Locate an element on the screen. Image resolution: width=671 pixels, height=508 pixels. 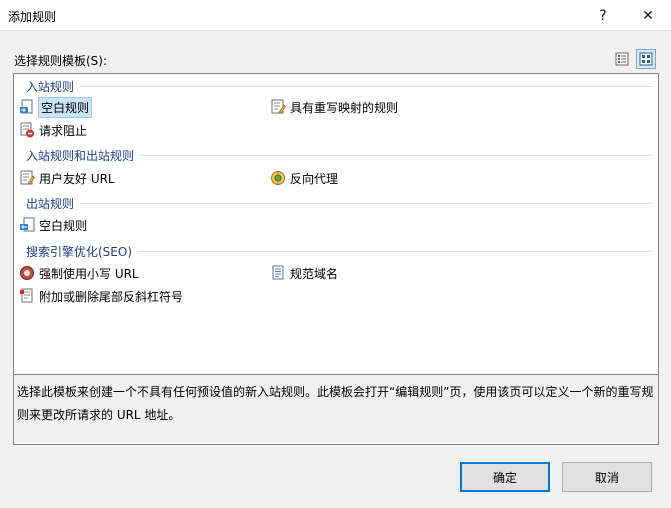
template-item-outbound-blank-rule: 空白规则 is located at coordinates (53, 225).